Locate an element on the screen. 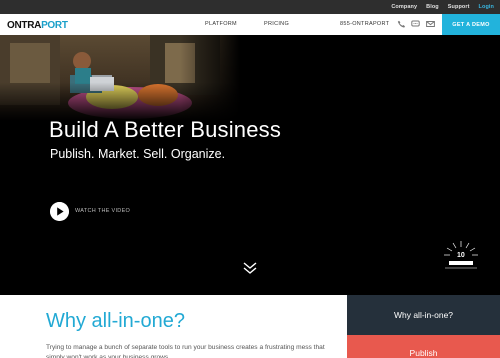  nav-platform: PLATFORM is located at coordinates (221, 24).